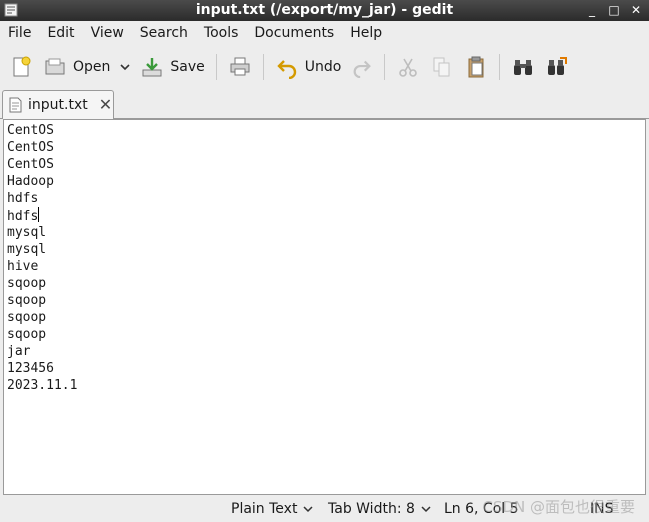 This screenshot has height=522, width=649. Describe the element at coordinates (15, 105) in the screenshot. I see `text-file-icon` at that location.